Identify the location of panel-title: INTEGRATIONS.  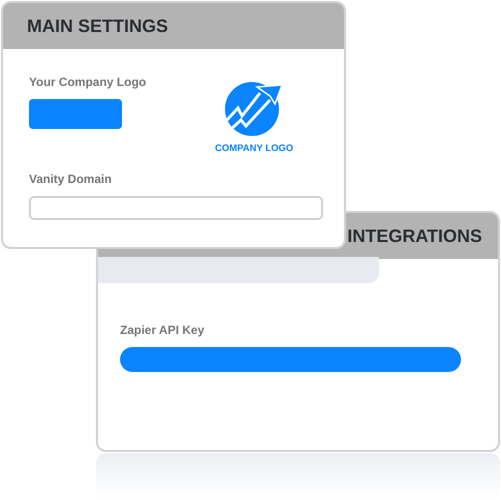
(414, 236).